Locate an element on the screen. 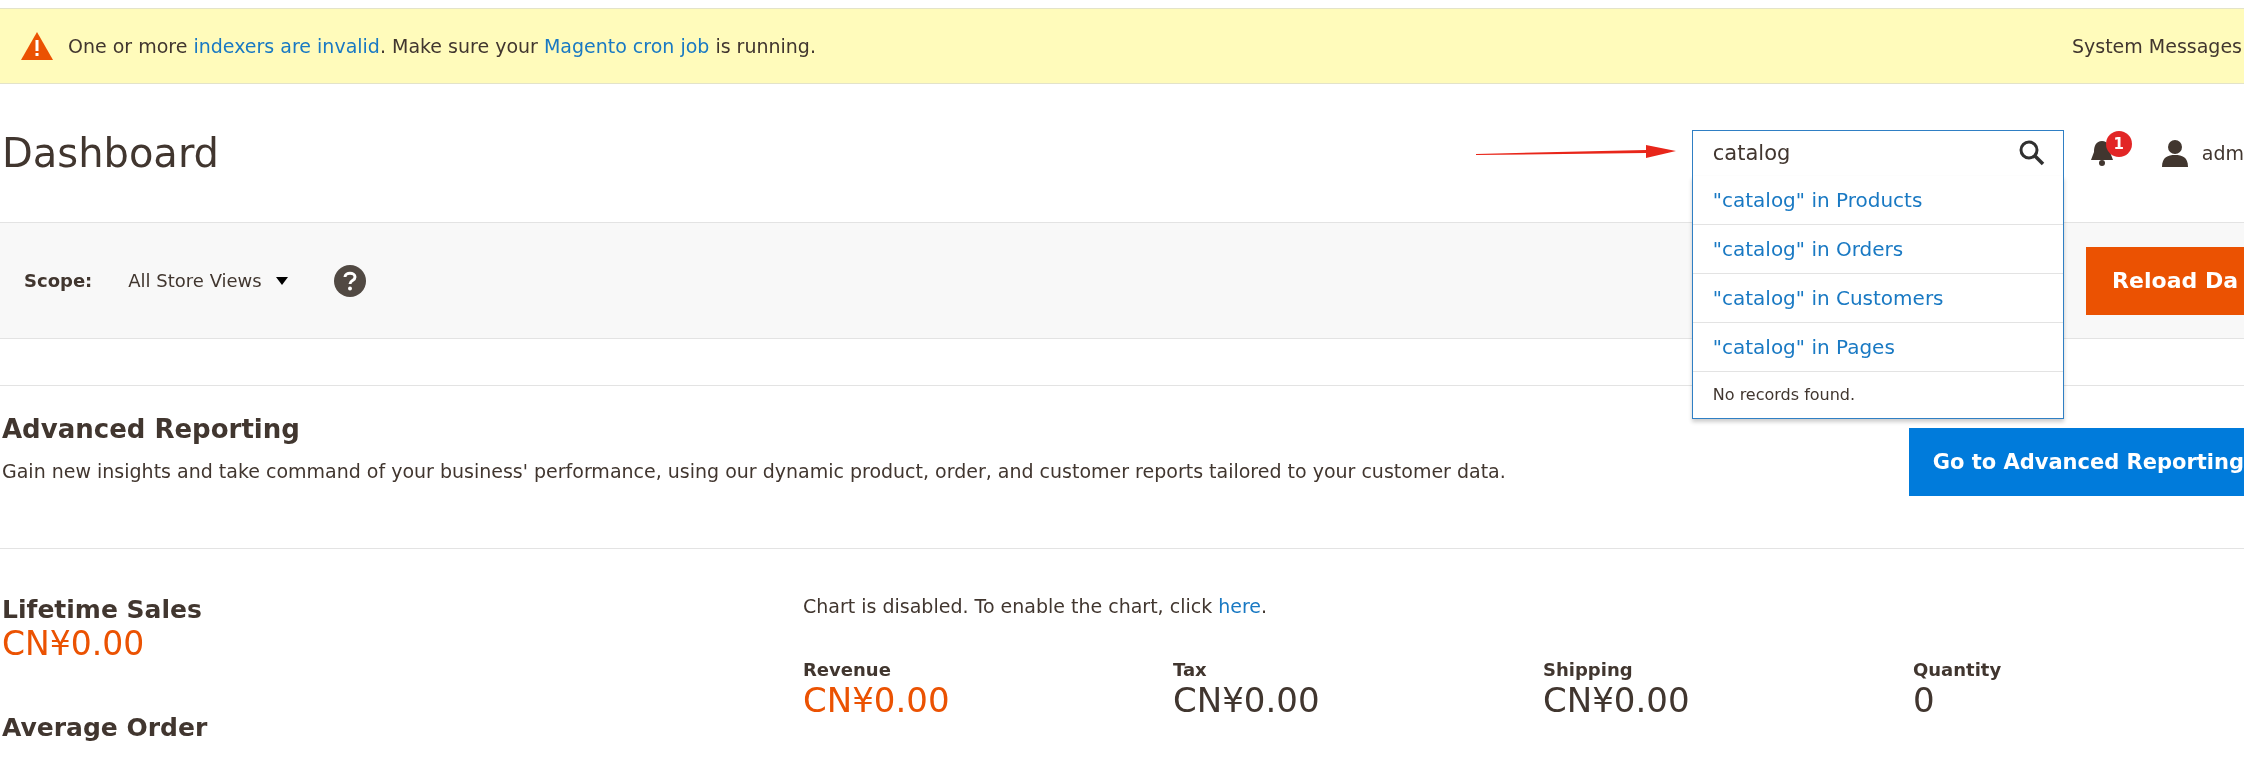 The width and height of the screenshot is (2244, 765). search-icon is located at coordinates (2031, 153).